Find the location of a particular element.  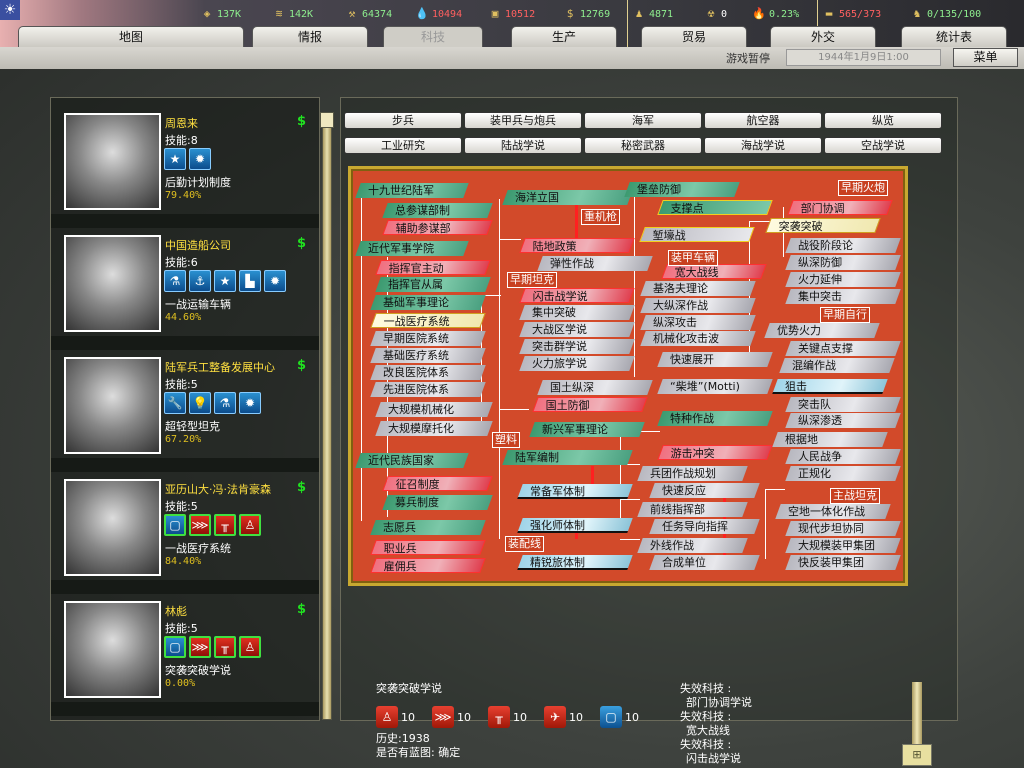

teams-scrollbar is located at coordinates (327, 416).